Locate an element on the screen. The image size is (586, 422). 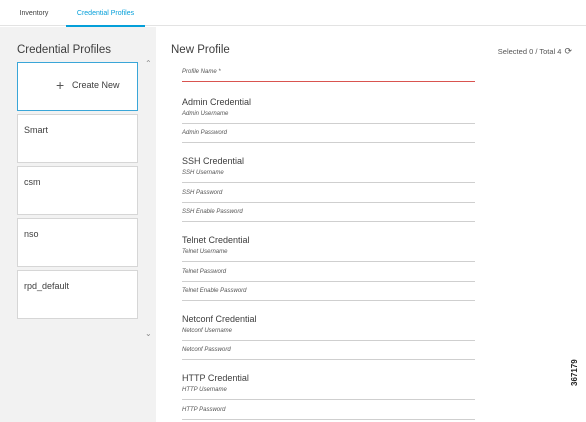
profile-card-label: nso is located at coordinates (31, 234).